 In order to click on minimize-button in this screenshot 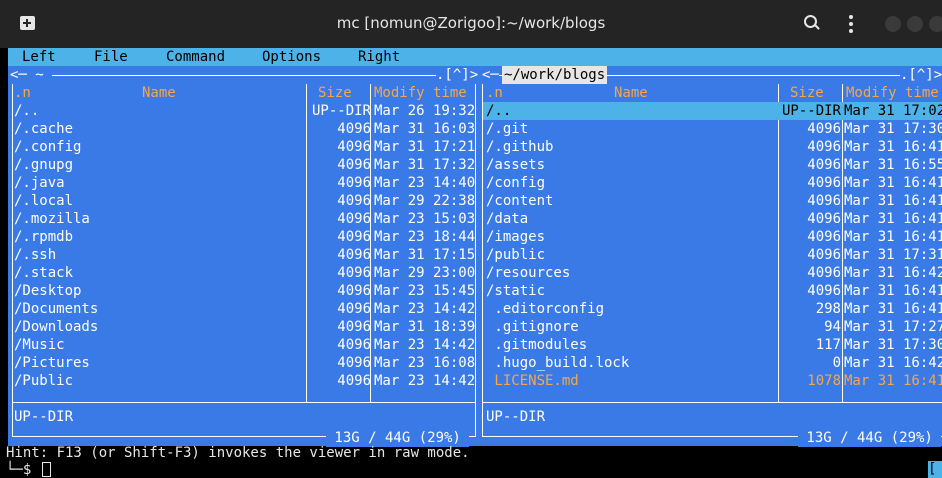, I will do `click(893, 24)`.